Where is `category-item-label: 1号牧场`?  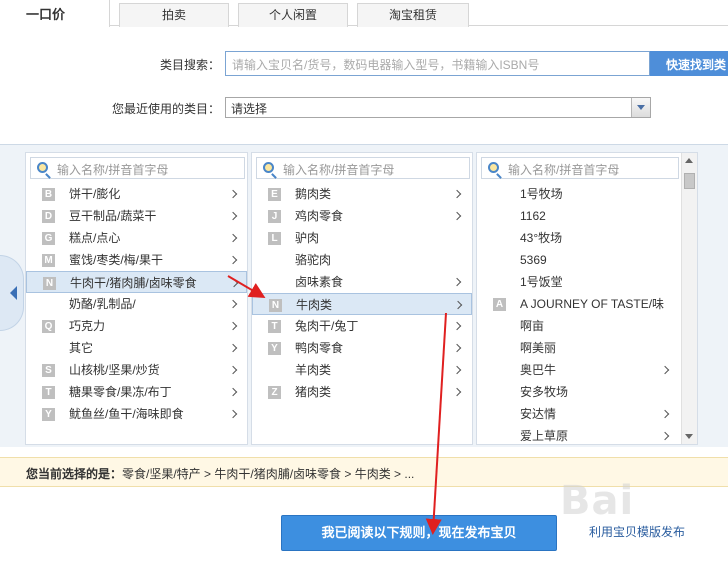
category-item-label: 1号牧场 is located at coordinates (541, 194).